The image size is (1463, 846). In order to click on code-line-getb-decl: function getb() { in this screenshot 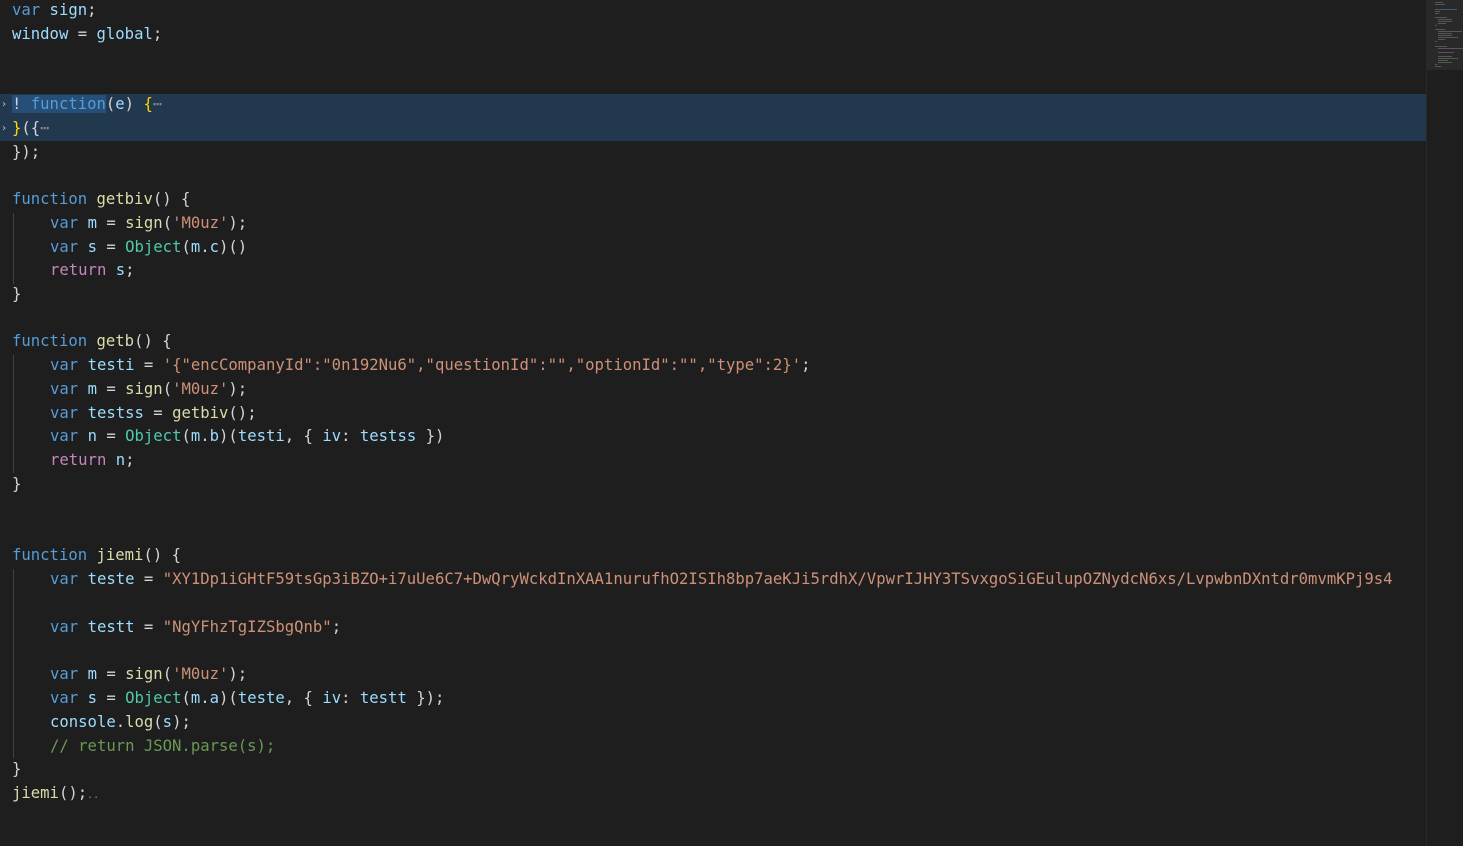, I will do `click(92, 341)`.